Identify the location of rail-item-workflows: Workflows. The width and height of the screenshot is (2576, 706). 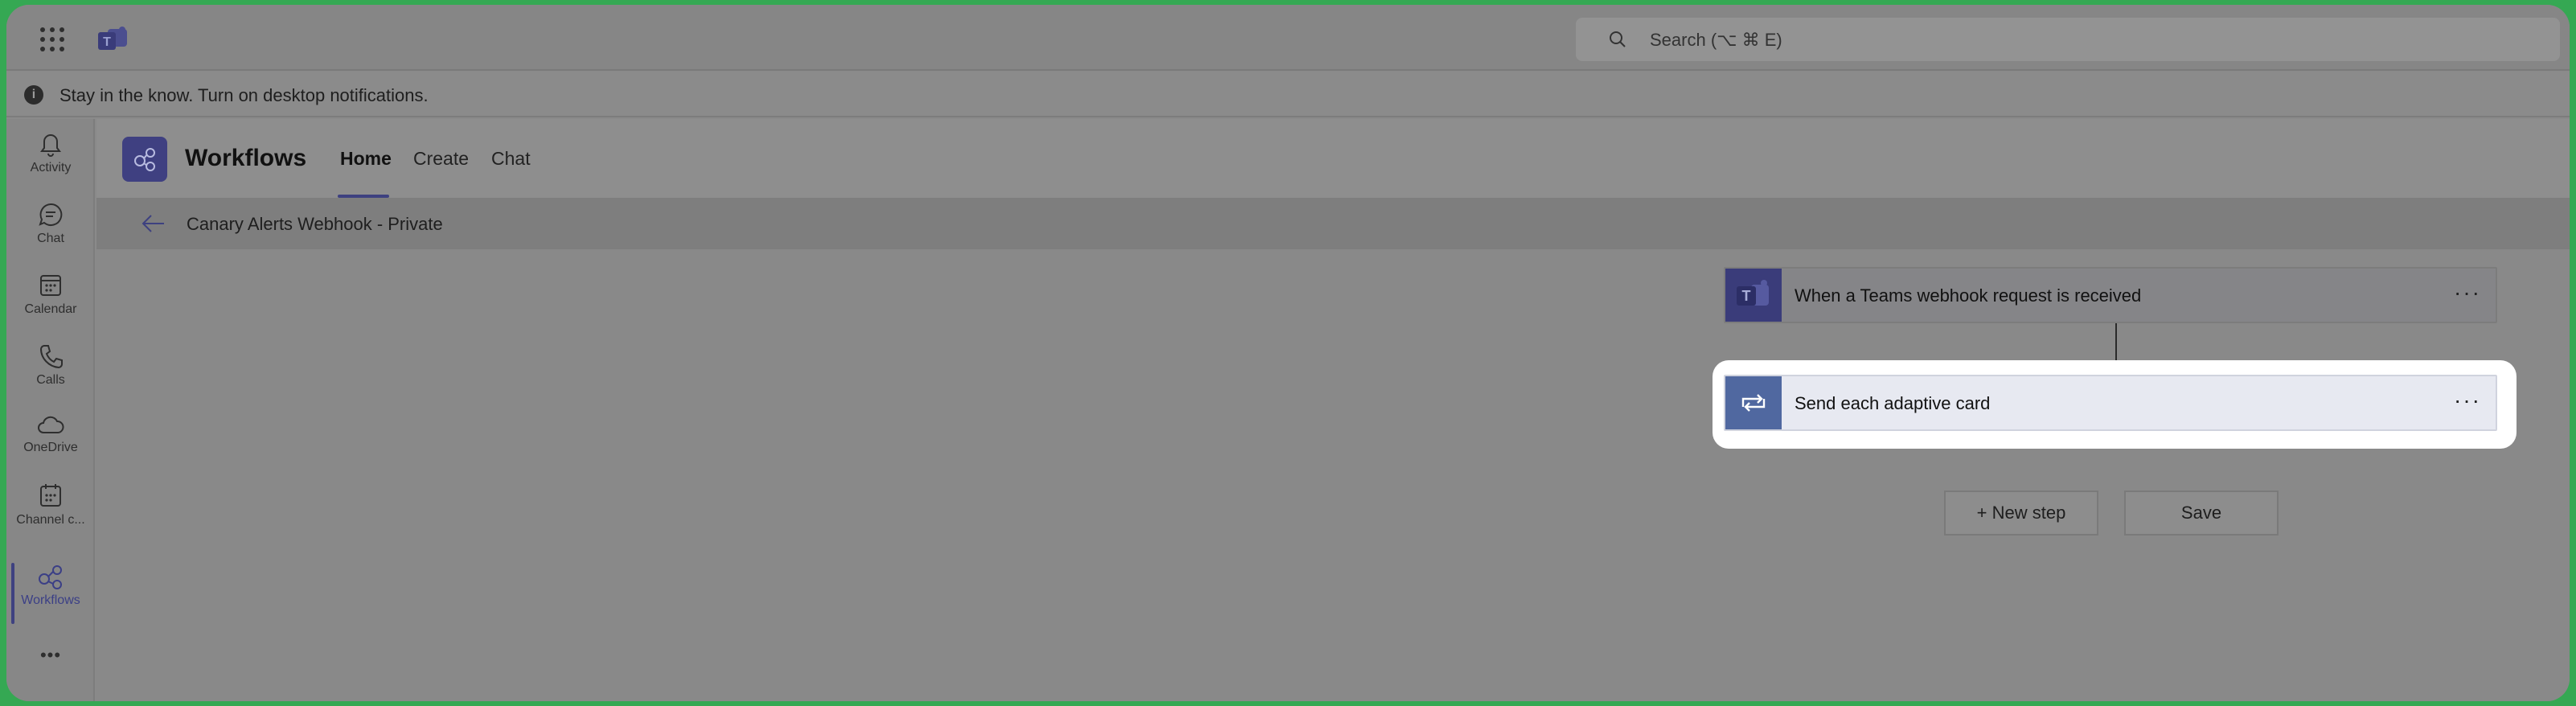
(51, 595).